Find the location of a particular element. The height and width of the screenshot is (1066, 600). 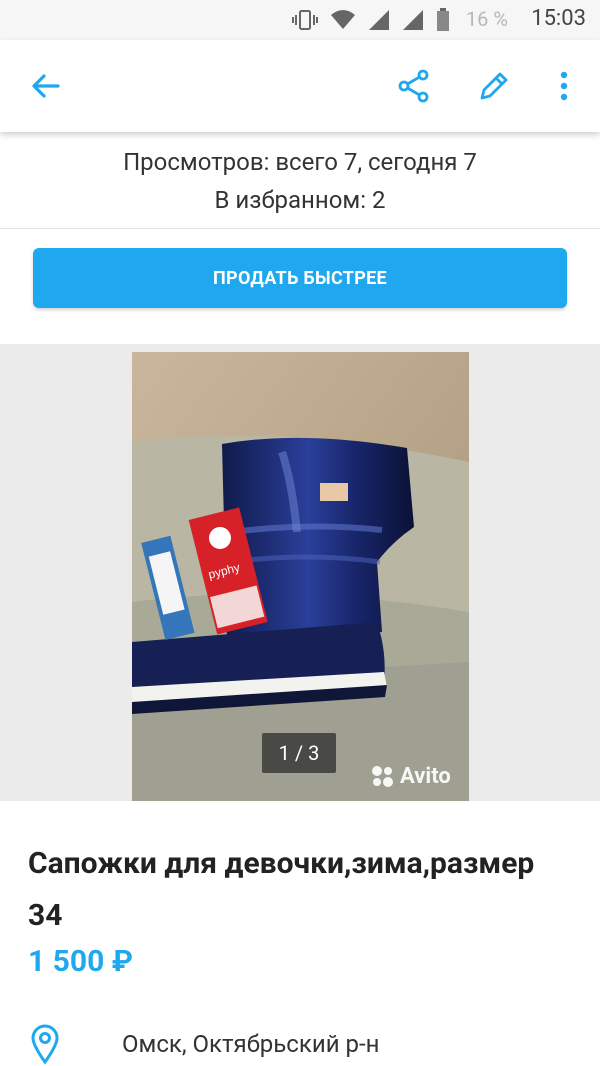

edit-button is located at coordinates (494, 86).